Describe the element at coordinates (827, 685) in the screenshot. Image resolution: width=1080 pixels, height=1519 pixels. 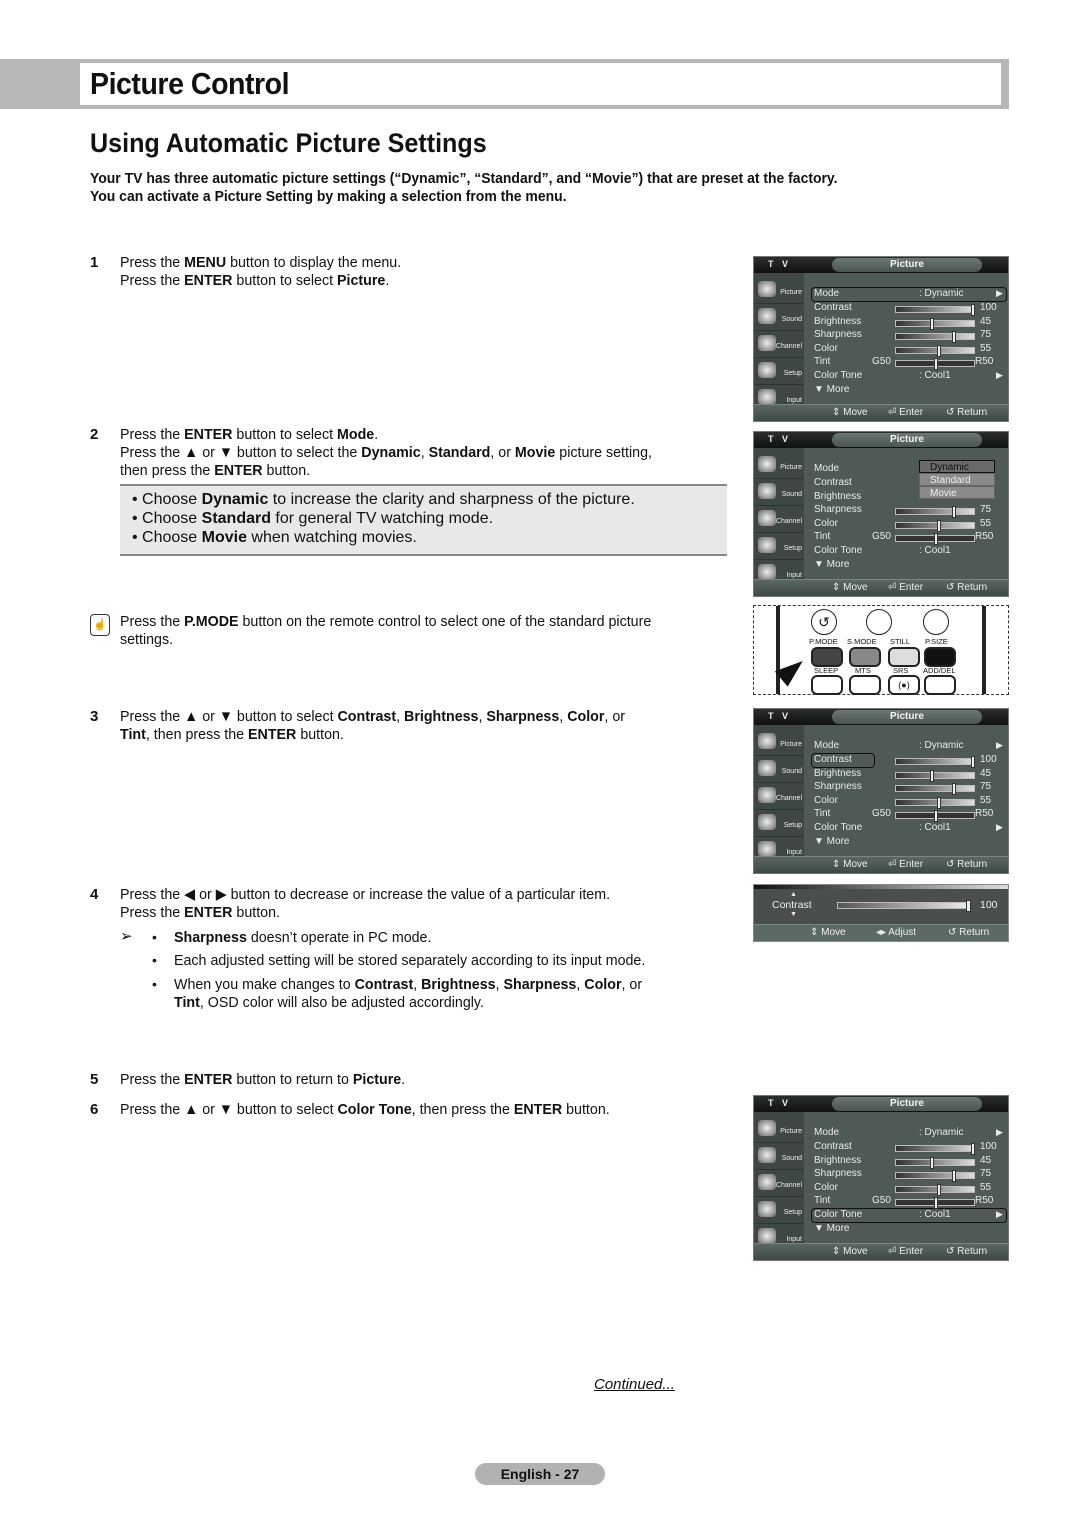
I see `sleep-button` at that location.